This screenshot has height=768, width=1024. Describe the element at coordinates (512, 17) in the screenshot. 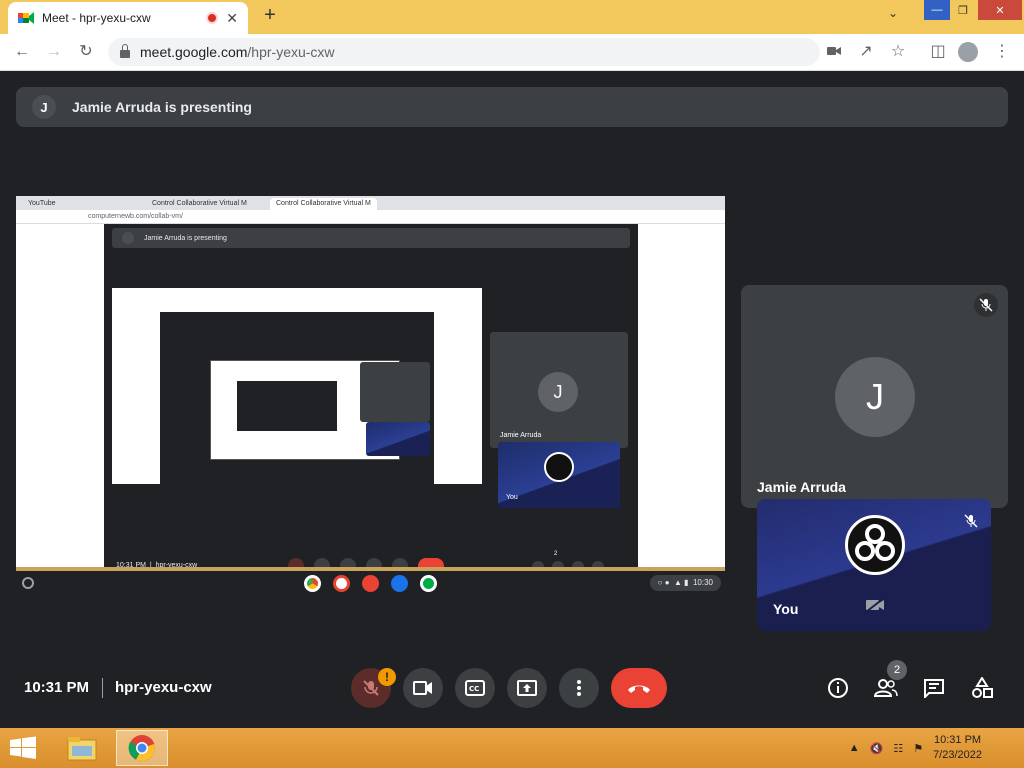

I see `browser-tab-strip: Meet - hpr-yexu-cxw ✕ + ⌄ — ❐ ✕` at that location.